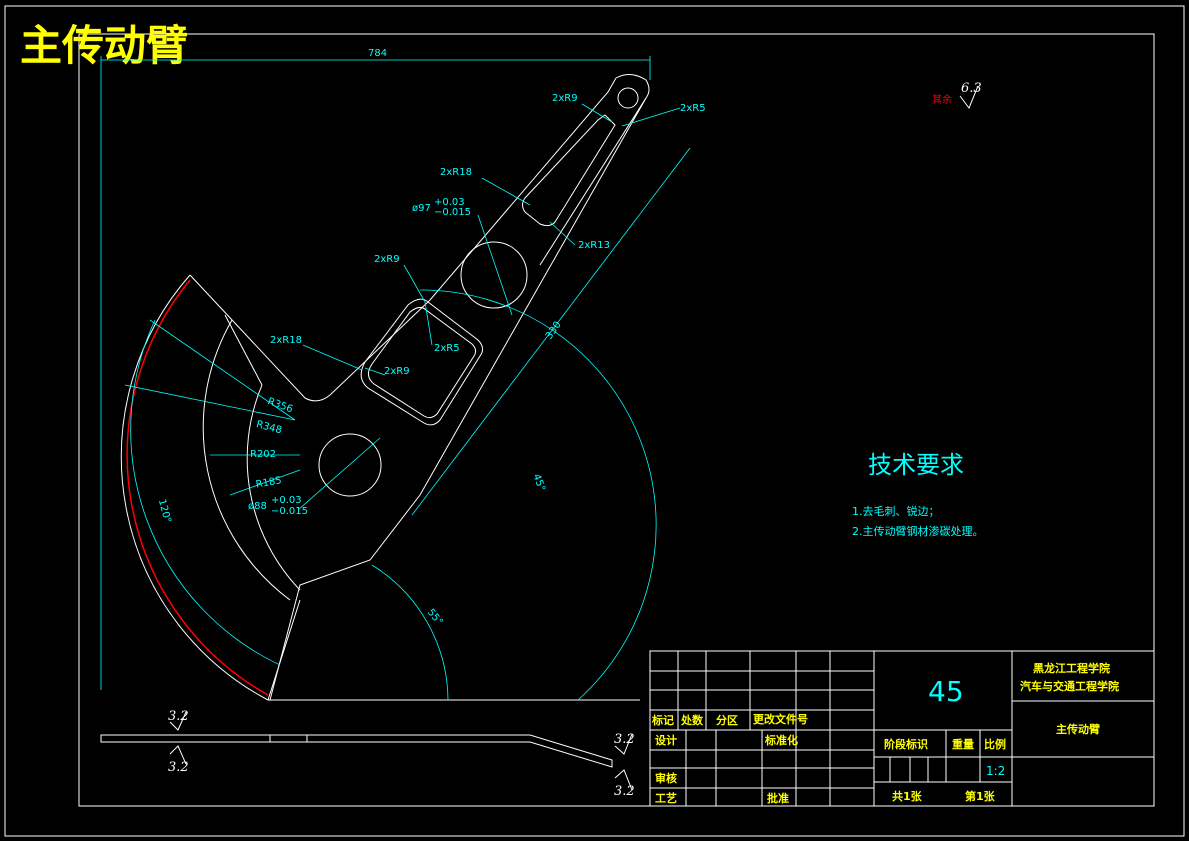 Image resolution: width=1189 pixels, height=841 pixels. Describe the element at coordinates (662, 720) in the screenshot. I see `tb-col-mark: 标记` at that location.